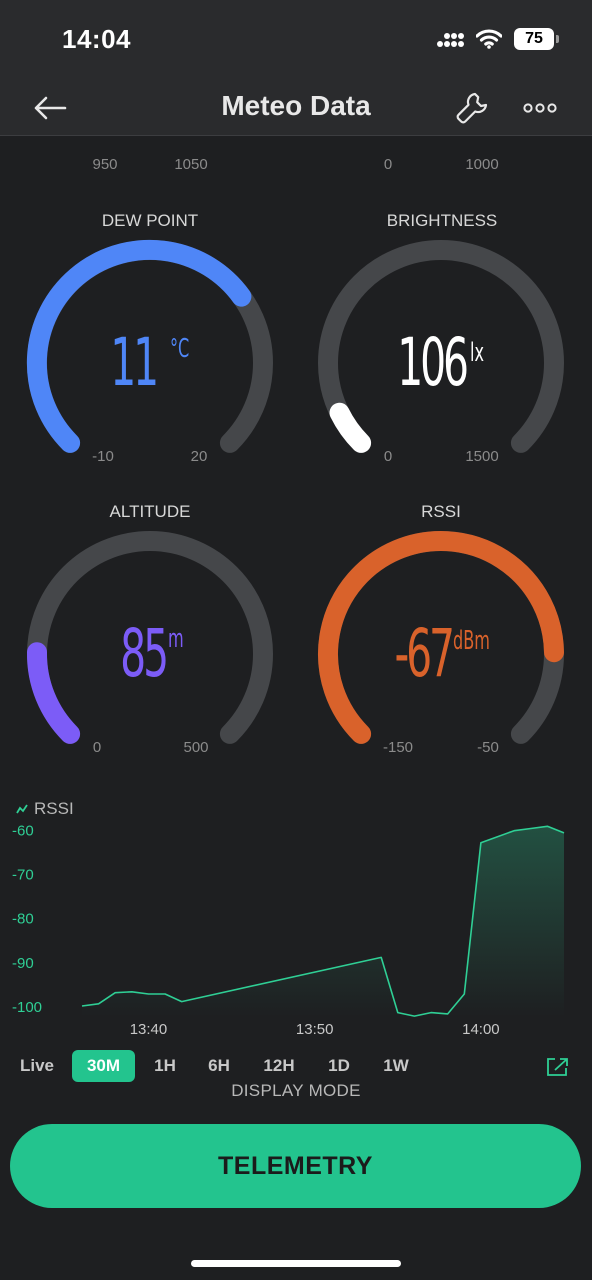 The image size is (592, 1280). I want to click on page-title: Meteo Data, so click(296, 105).